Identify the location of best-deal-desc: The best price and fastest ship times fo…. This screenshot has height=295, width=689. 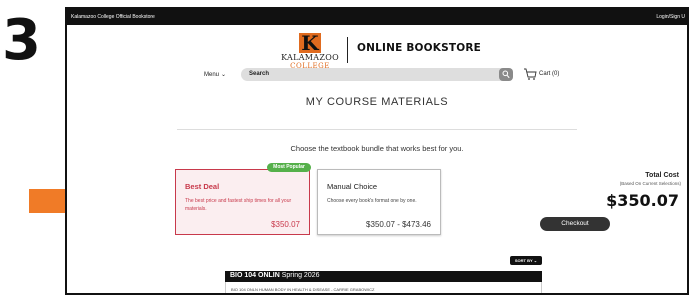
(238, 205).